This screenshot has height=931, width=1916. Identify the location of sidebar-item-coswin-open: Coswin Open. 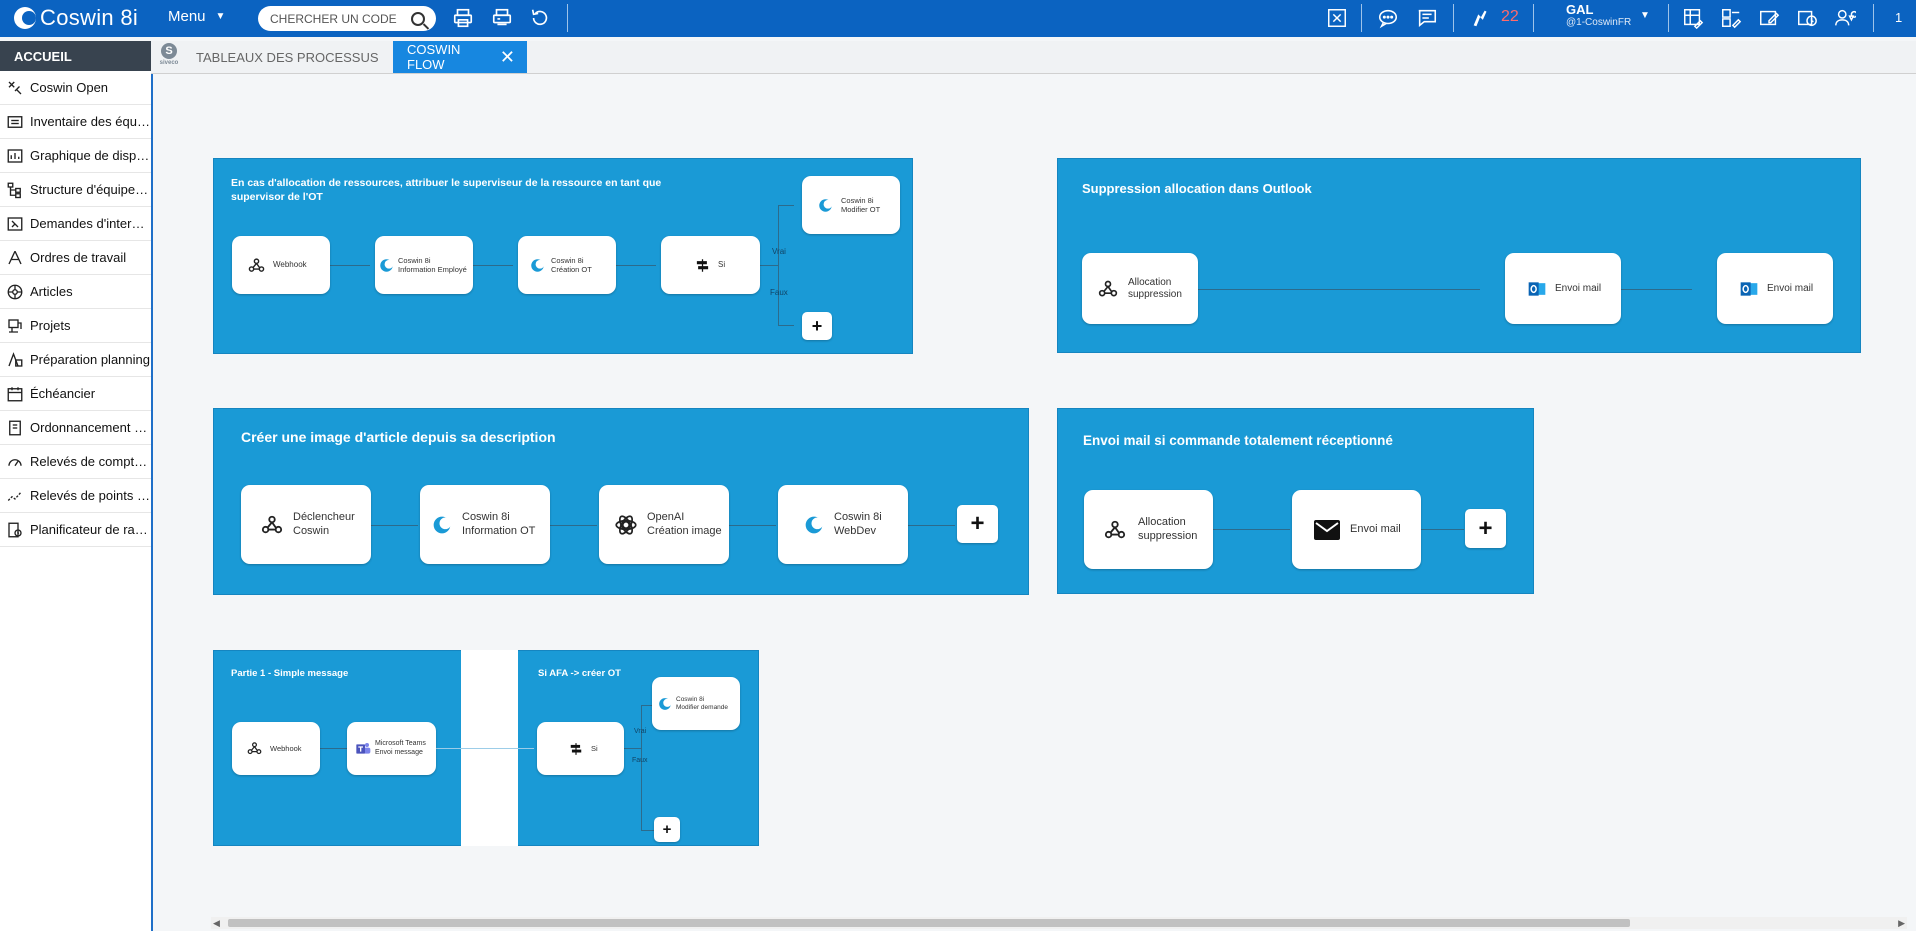
(75, 88).